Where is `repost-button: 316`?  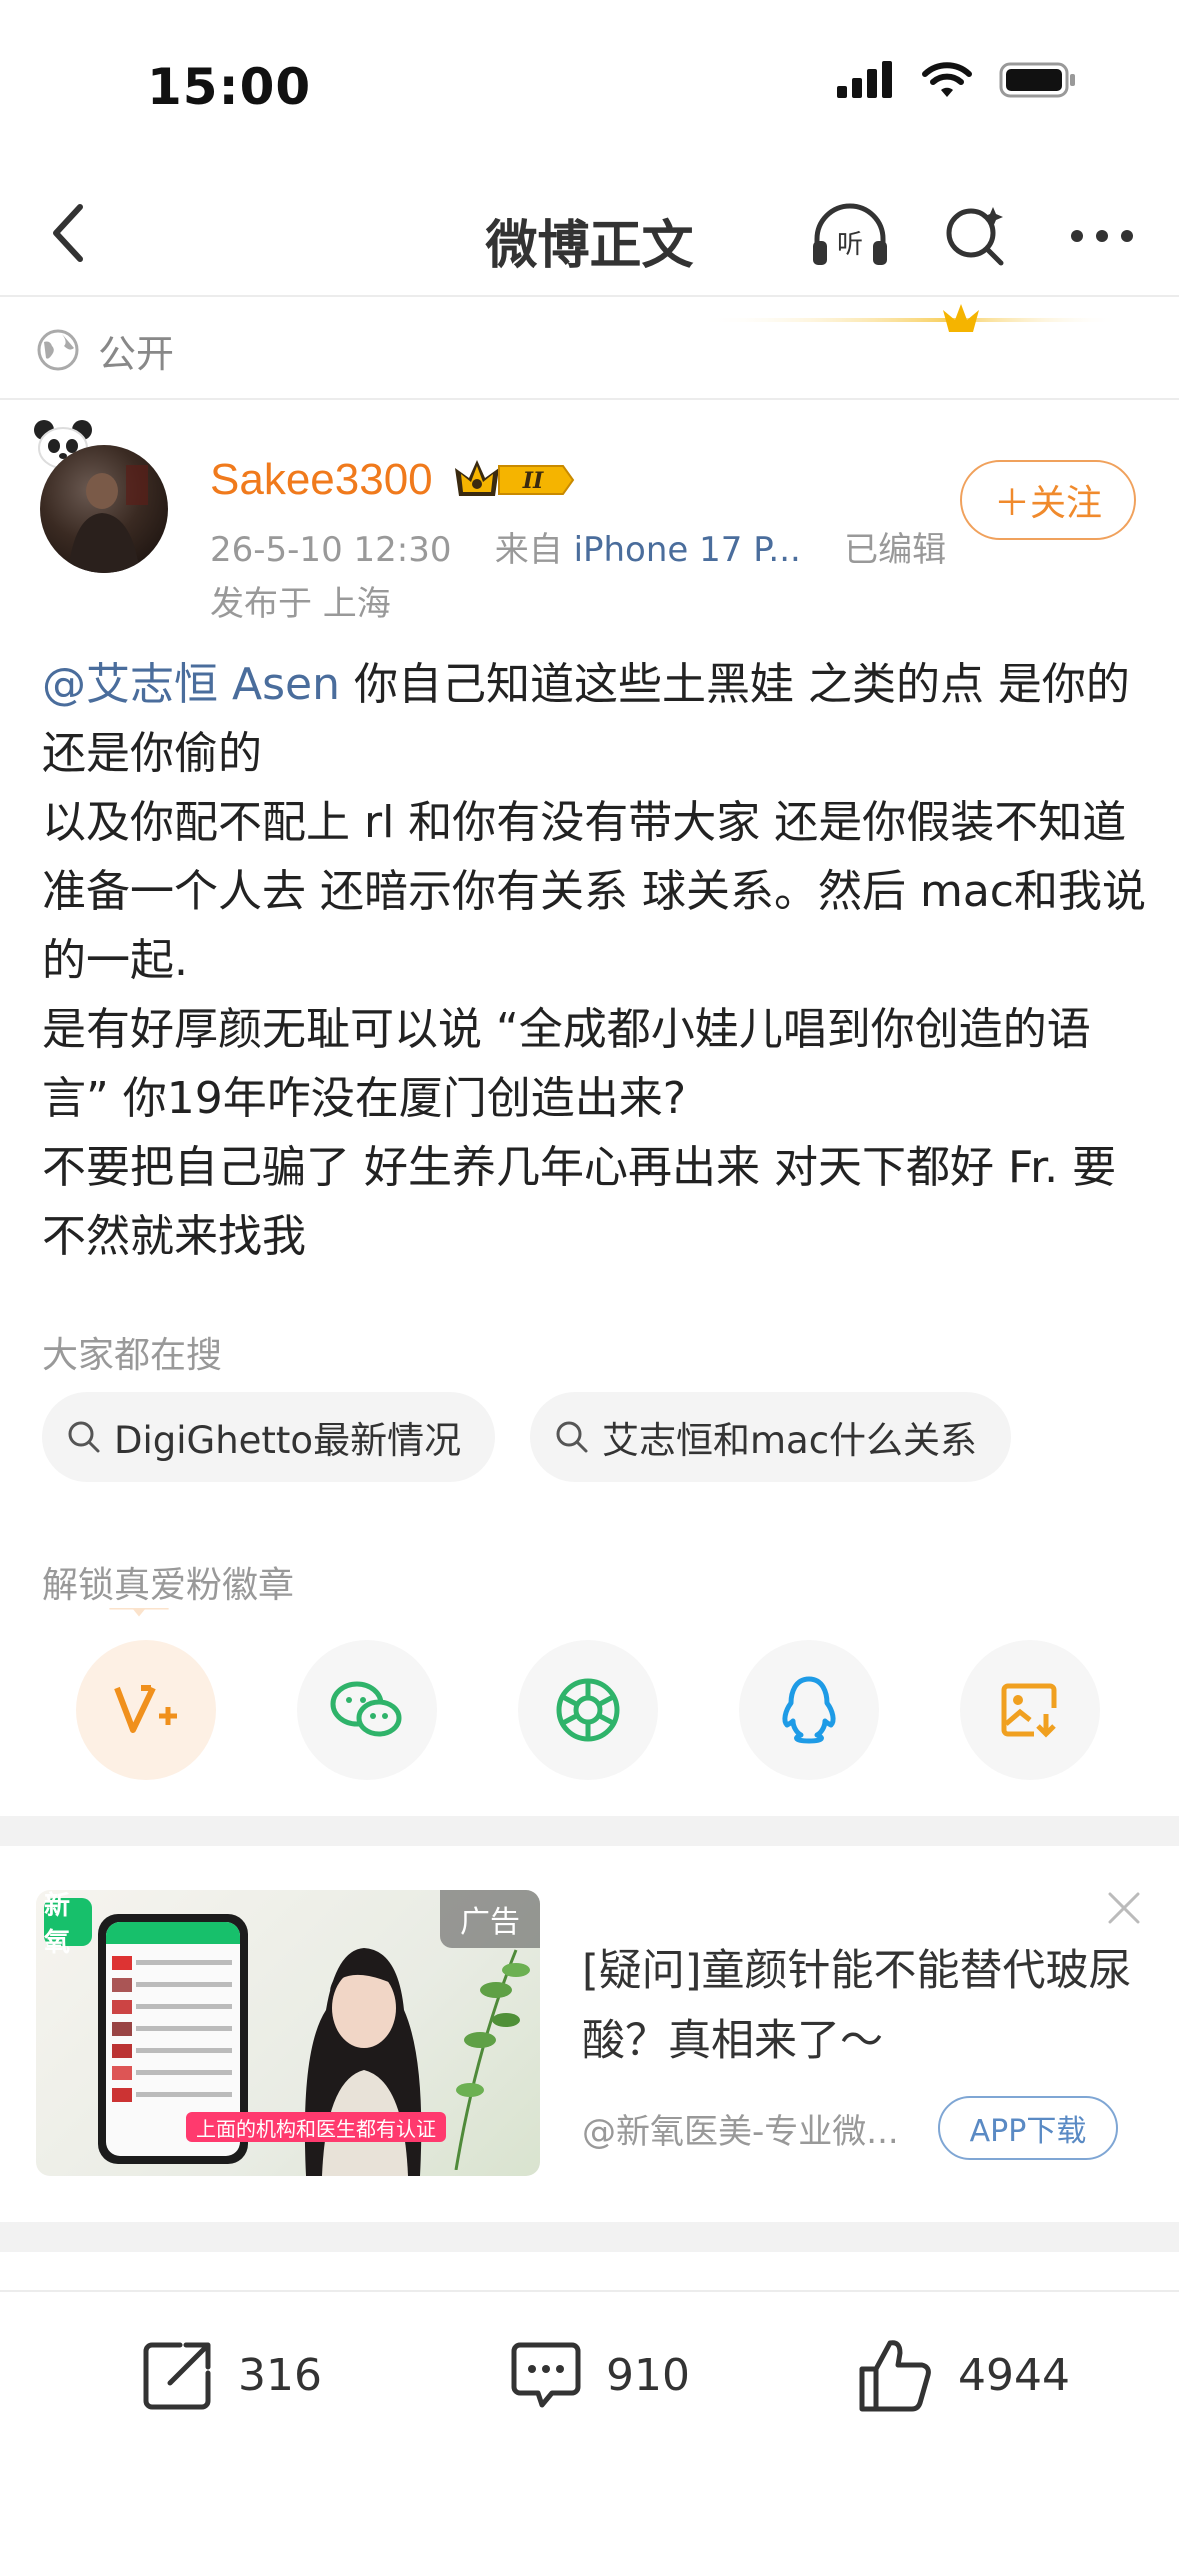 repost-button: 316 is located at coordinates (231, 2375).